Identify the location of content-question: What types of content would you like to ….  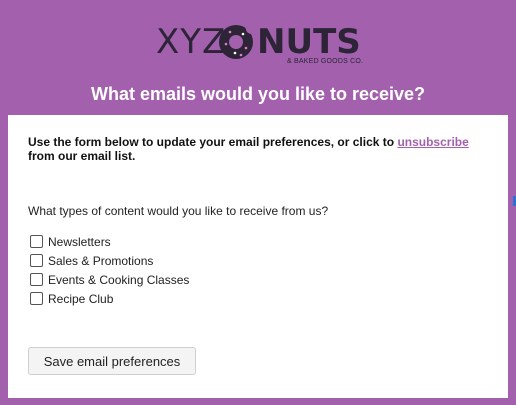
(178, 211).